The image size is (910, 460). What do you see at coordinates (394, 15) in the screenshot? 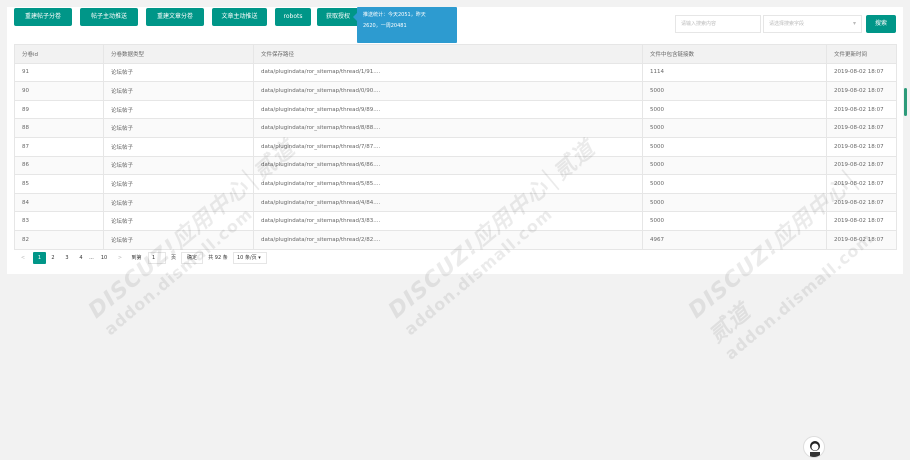
I see `tooltip-line-1: 推送统计：今天2051，昨天` at bounding box center [394, 15].